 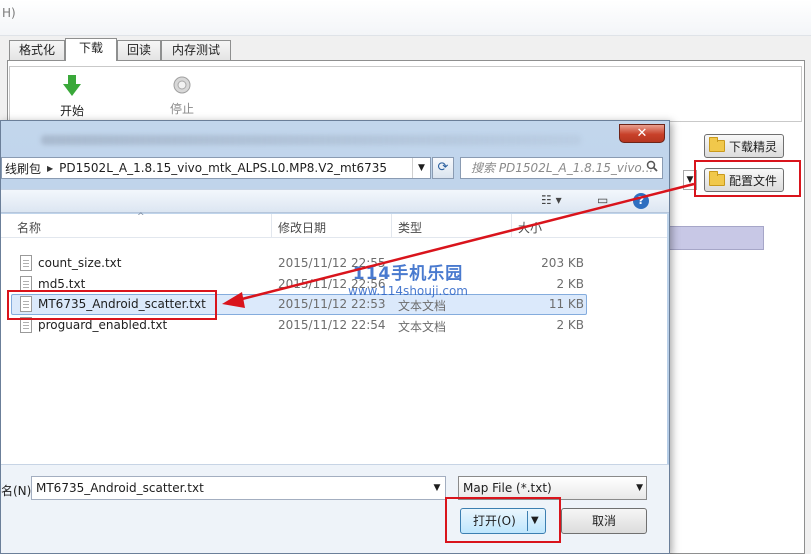 What do you see at coordinates (408, 291) in the screenshot?
I see `watermark-url: www.114shouji.com` at bounding box center [408, 291].